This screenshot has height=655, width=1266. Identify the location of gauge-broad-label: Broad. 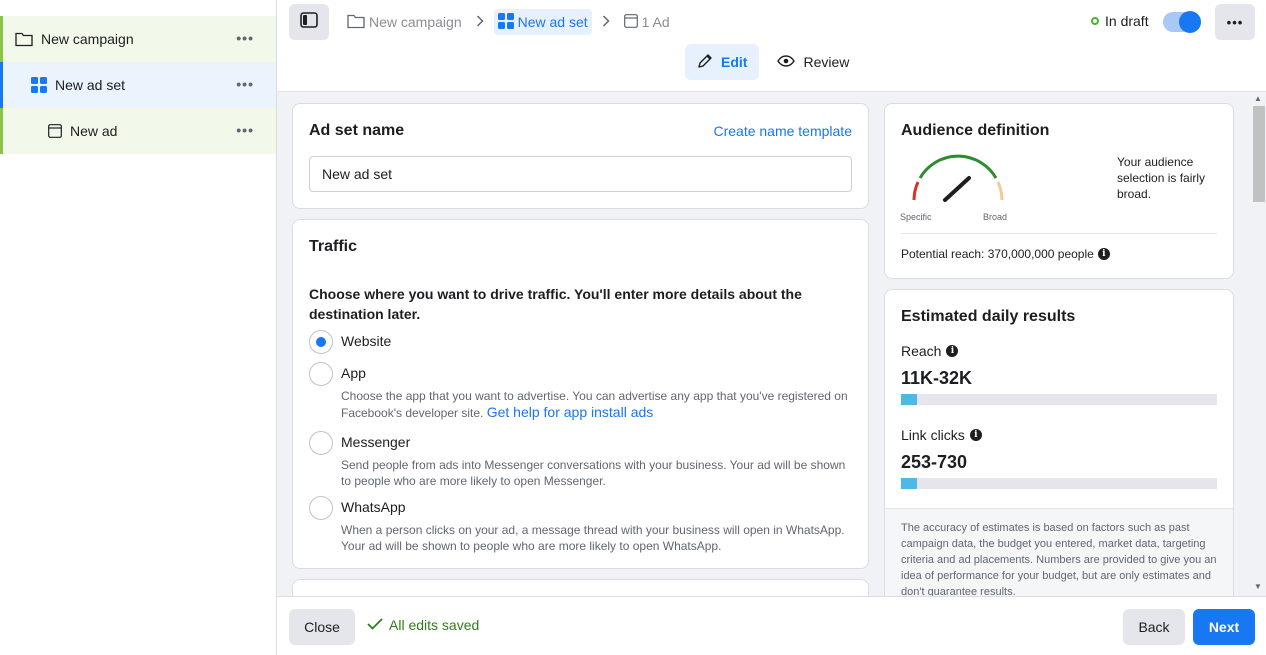
(995, 217).